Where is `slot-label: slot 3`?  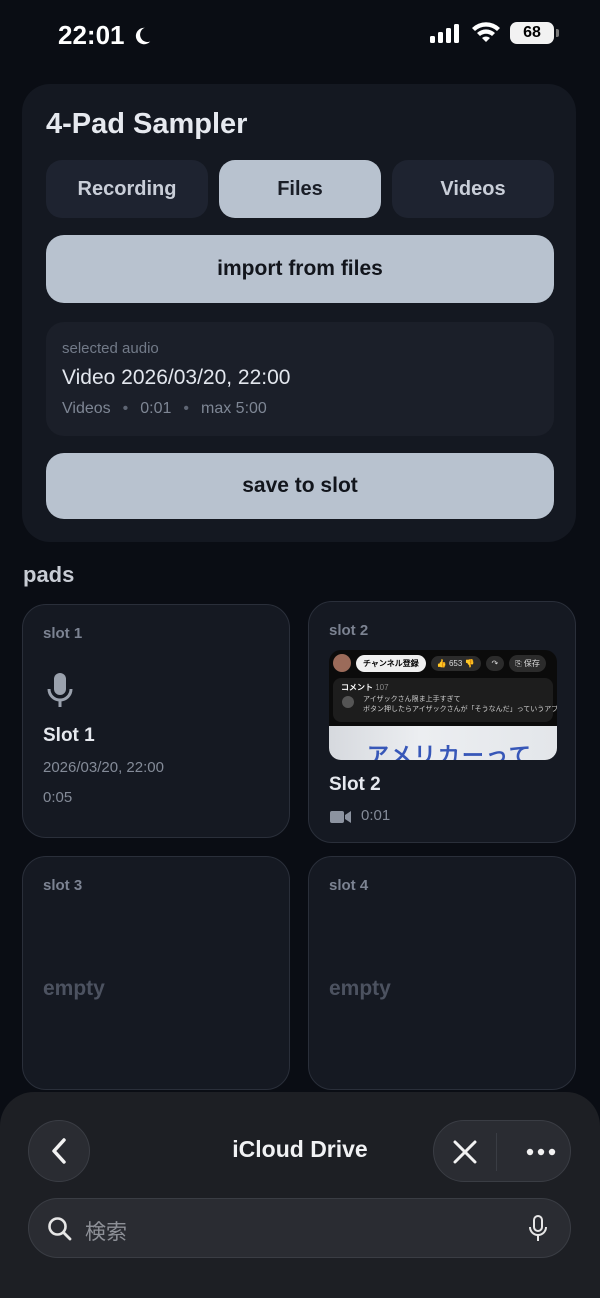
slot-label: slot 3 is located at coordinates (63, 885).